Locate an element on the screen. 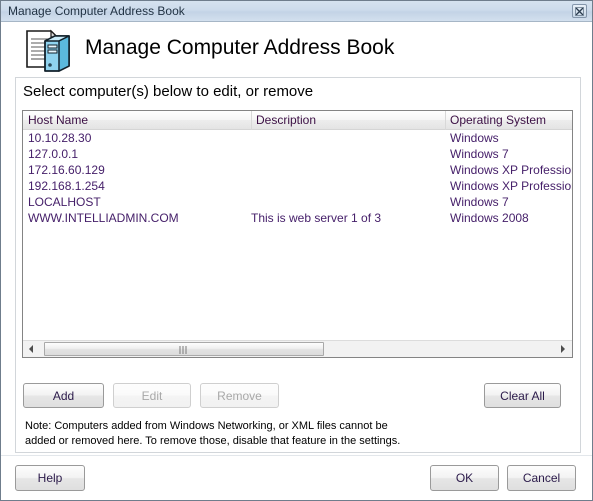 The image size is (593, 501). cancel-button: Cancel is located at coordinates (541, 478).